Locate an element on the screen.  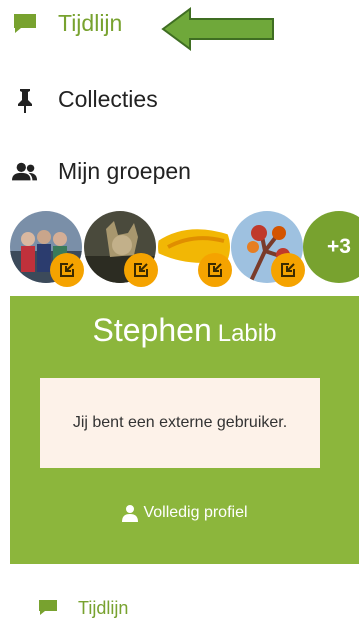
profile-name: Stephen Labib is located at coordinates (184, 330).